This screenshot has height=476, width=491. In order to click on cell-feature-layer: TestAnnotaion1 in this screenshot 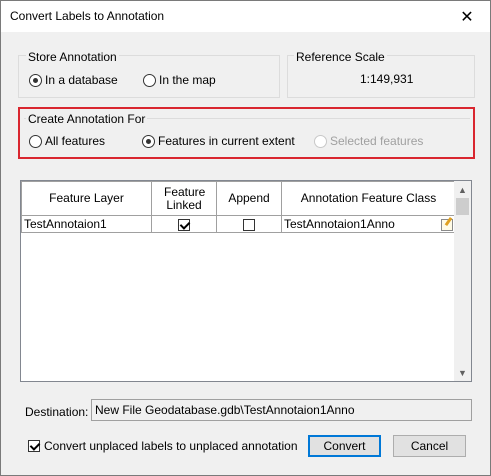, I will do `click(86, 224)`.